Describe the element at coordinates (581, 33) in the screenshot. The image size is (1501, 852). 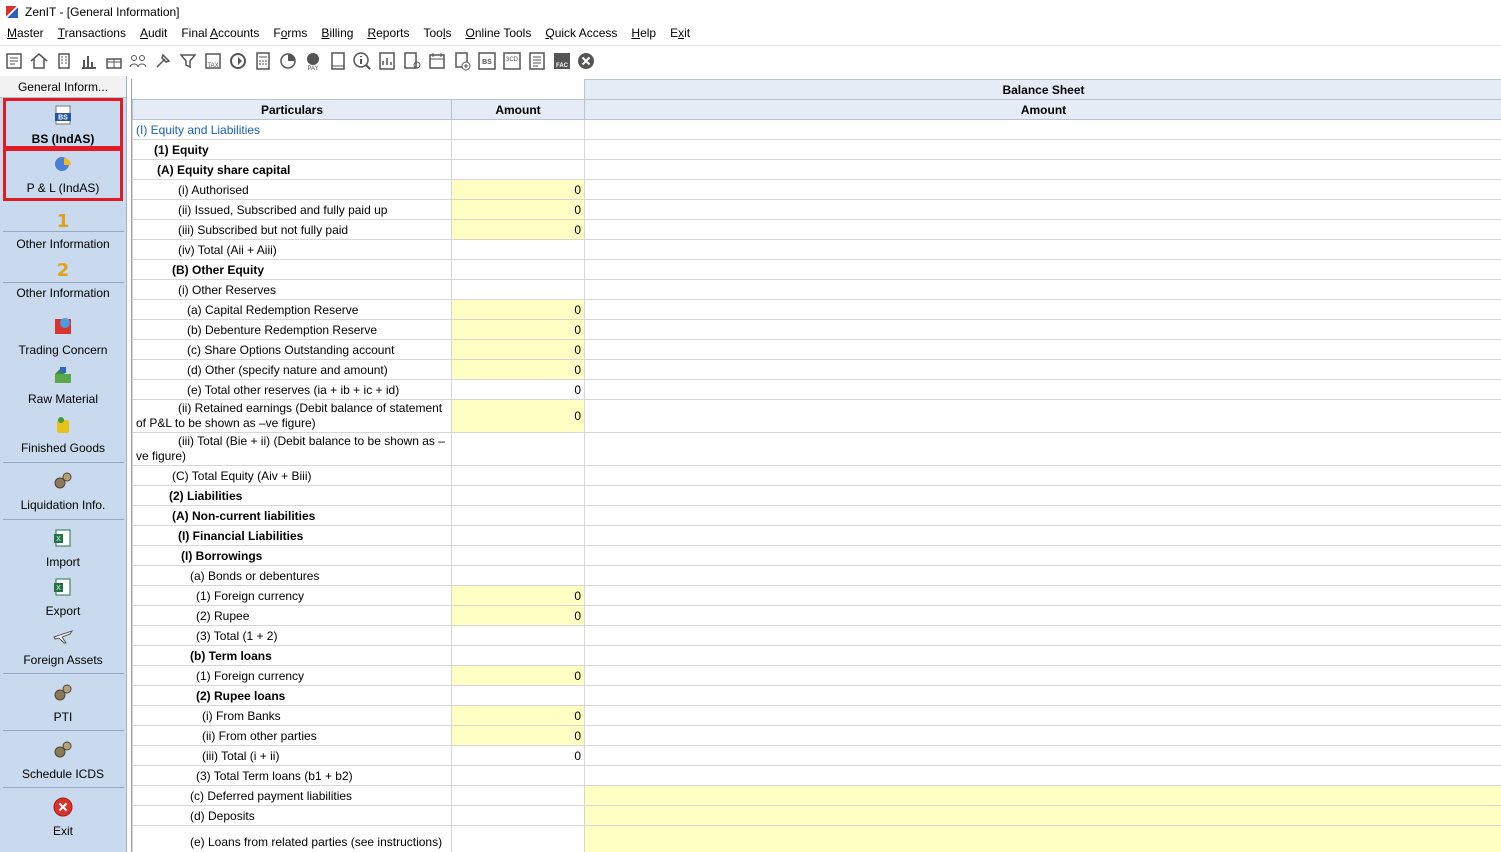
I see `menu-item-quick-access: Quick Access` at that location.